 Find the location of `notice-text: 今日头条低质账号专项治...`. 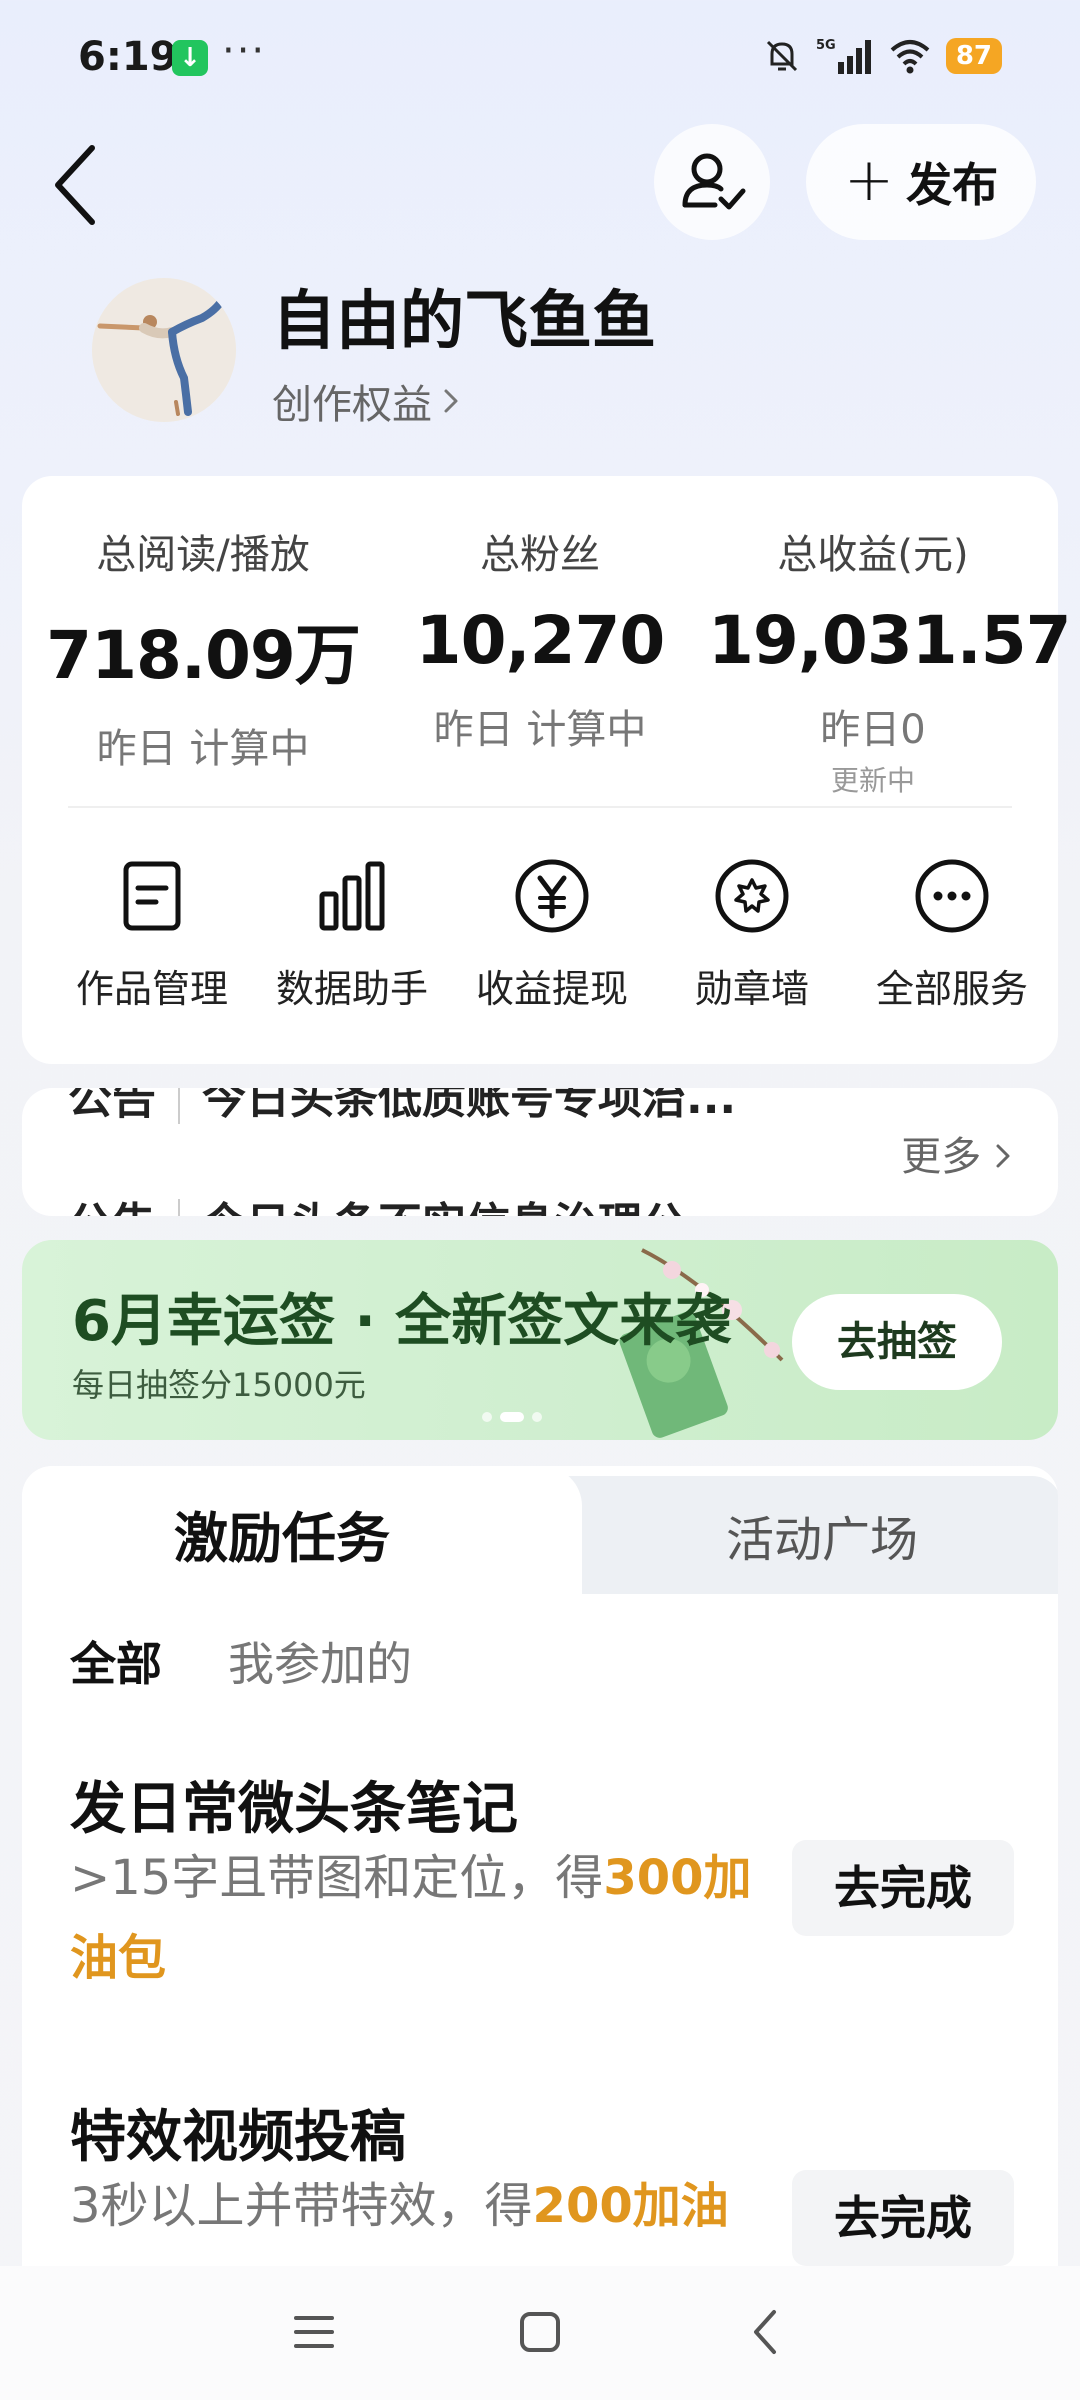

notice-text: 今日头条低质账号专项治... is located at coordinates (469, 1106).